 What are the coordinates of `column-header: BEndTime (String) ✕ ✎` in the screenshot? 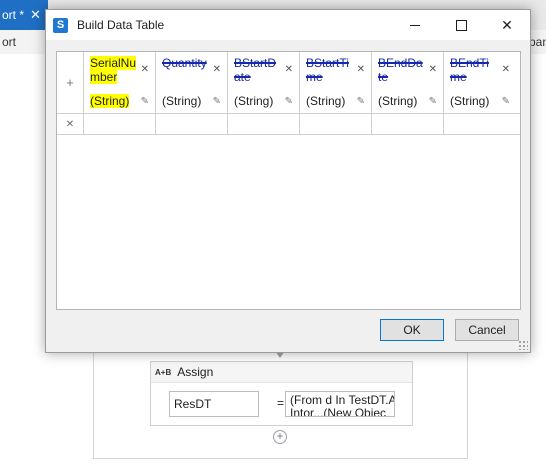 It's located at (480, 82).